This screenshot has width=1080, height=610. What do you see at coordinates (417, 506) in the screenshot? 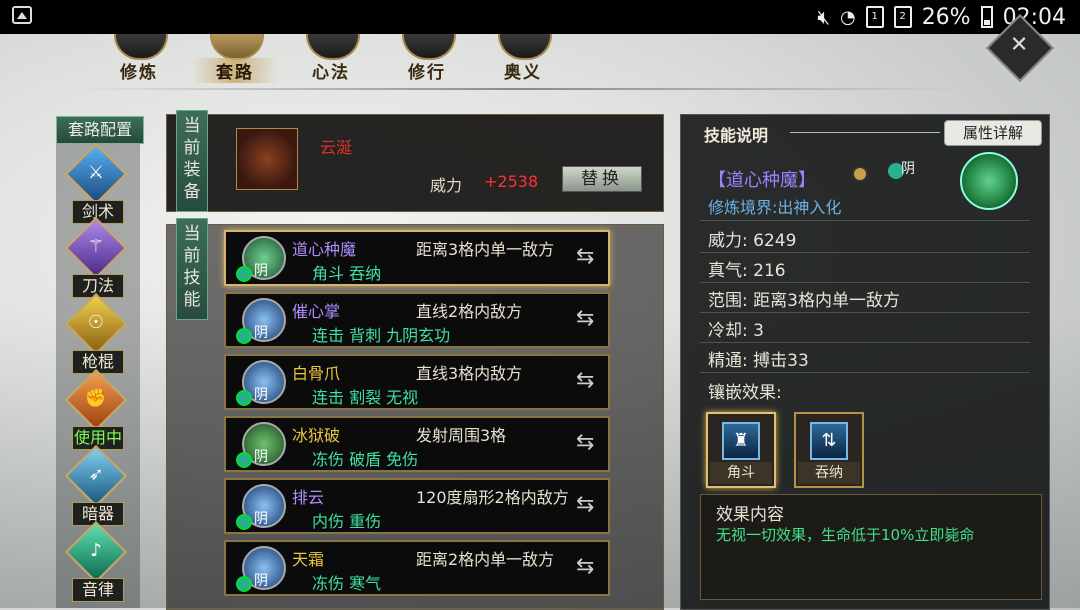
I see `skill-row: 阴 排云 120度扇形2格内敌方 内伤 重伤 ⇆` at bounding box center [417, 506].